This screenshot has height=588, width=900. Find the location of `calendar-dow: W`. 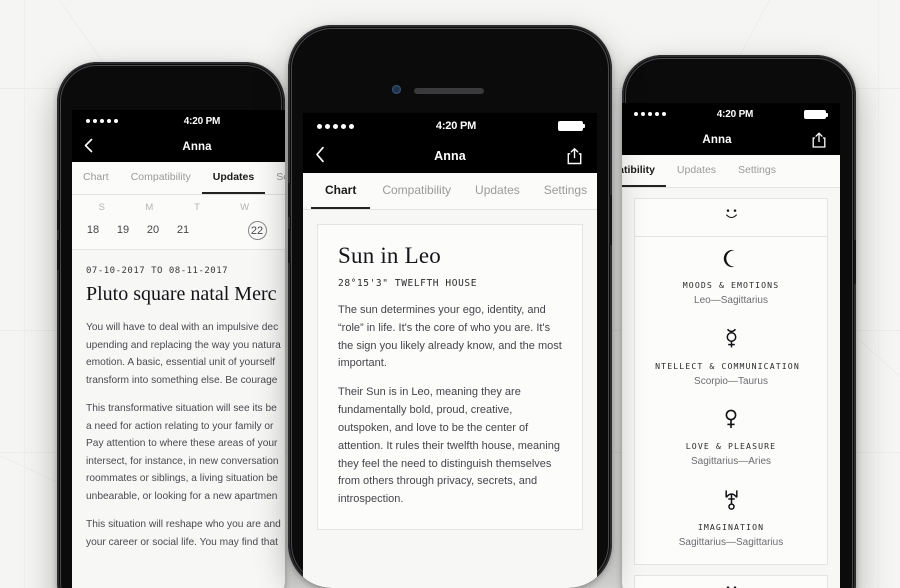

calendar-dow: W is located at coordinates (245, 207).